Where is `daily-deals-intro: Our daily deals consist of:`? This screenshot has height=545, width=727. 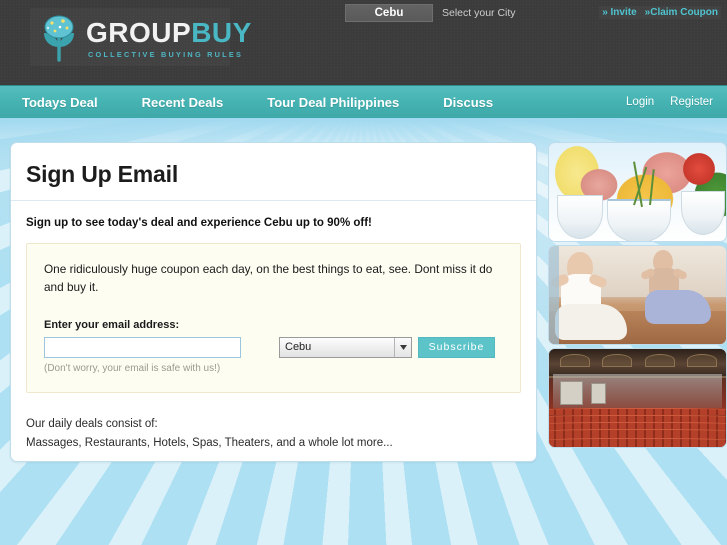
daily-deals-intro: Our daily deals consist of: is located at coordinates (92, 423).